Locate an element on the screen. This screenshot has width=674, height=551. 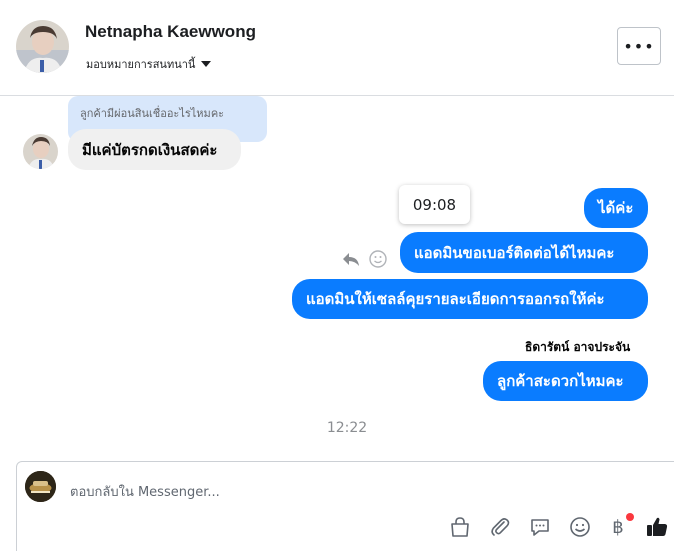
emoji-icon is located at coordinates (580, 527).